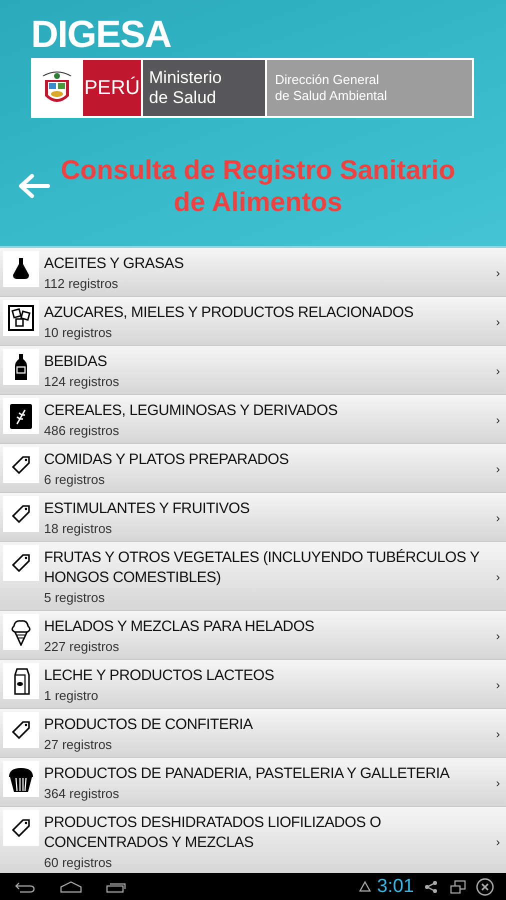 The width and height of the screenshot is (506, 900). Describe the element at coordinates (213, 833) in the screenshot. I see `category-name: PRODUCTOS DESHIDRATADOS LIOFILIZADOS O CONCENTRADOS Y MEZCLAS` at that location.